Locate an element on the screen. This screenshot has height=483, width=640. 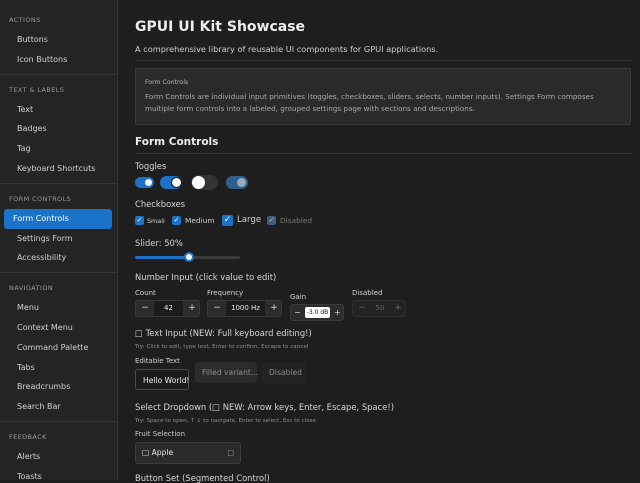
number-input-label: Number Input (click value to edit) is located at coordinates (206, 277).